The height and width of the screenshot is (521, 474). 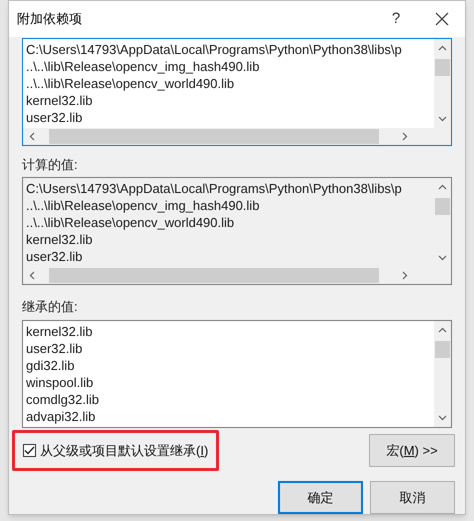 What do you see at coordinates (49, 19) in the screenshot?
I see `window-title: 附加依赖项` at bounding box center [49, 19].